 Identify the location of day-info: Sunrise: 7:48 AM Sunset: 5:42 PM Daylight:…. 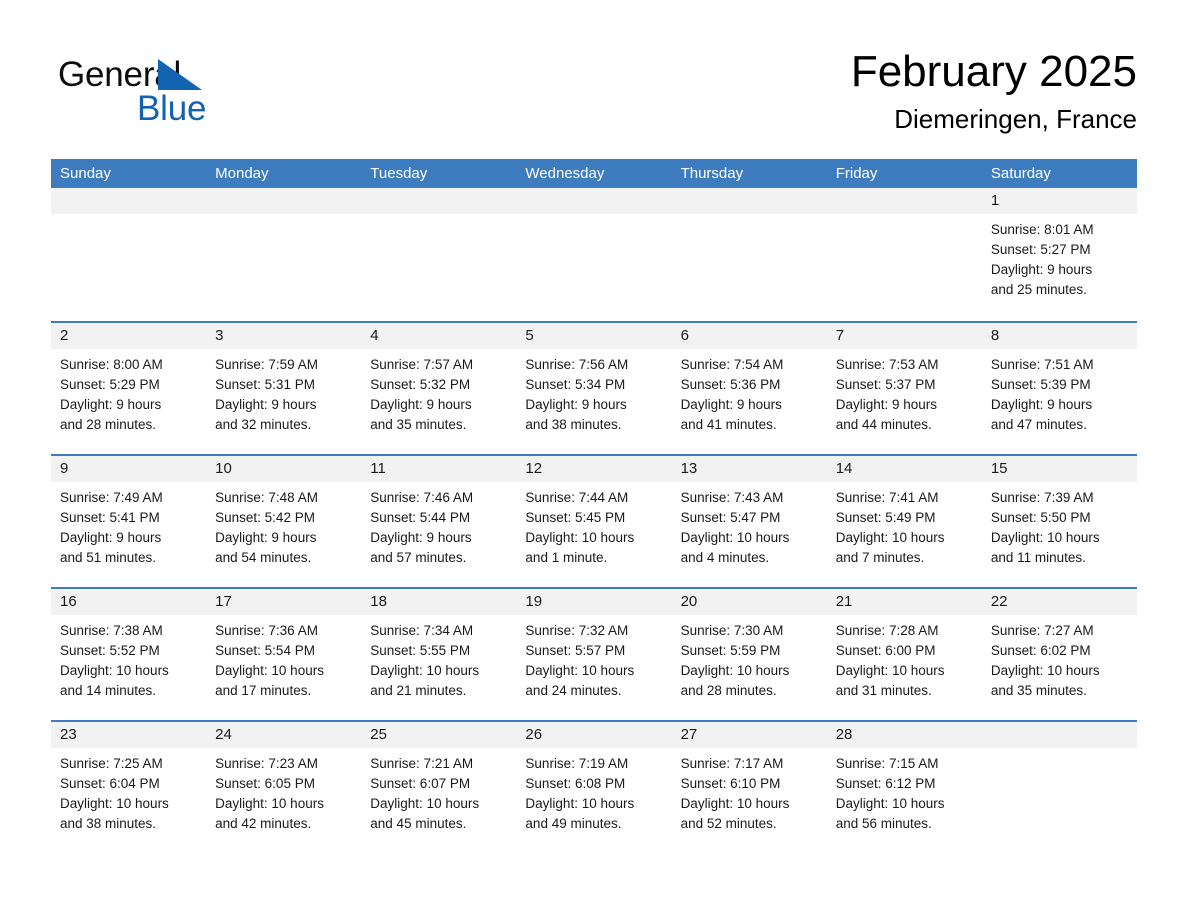
(283, 525).